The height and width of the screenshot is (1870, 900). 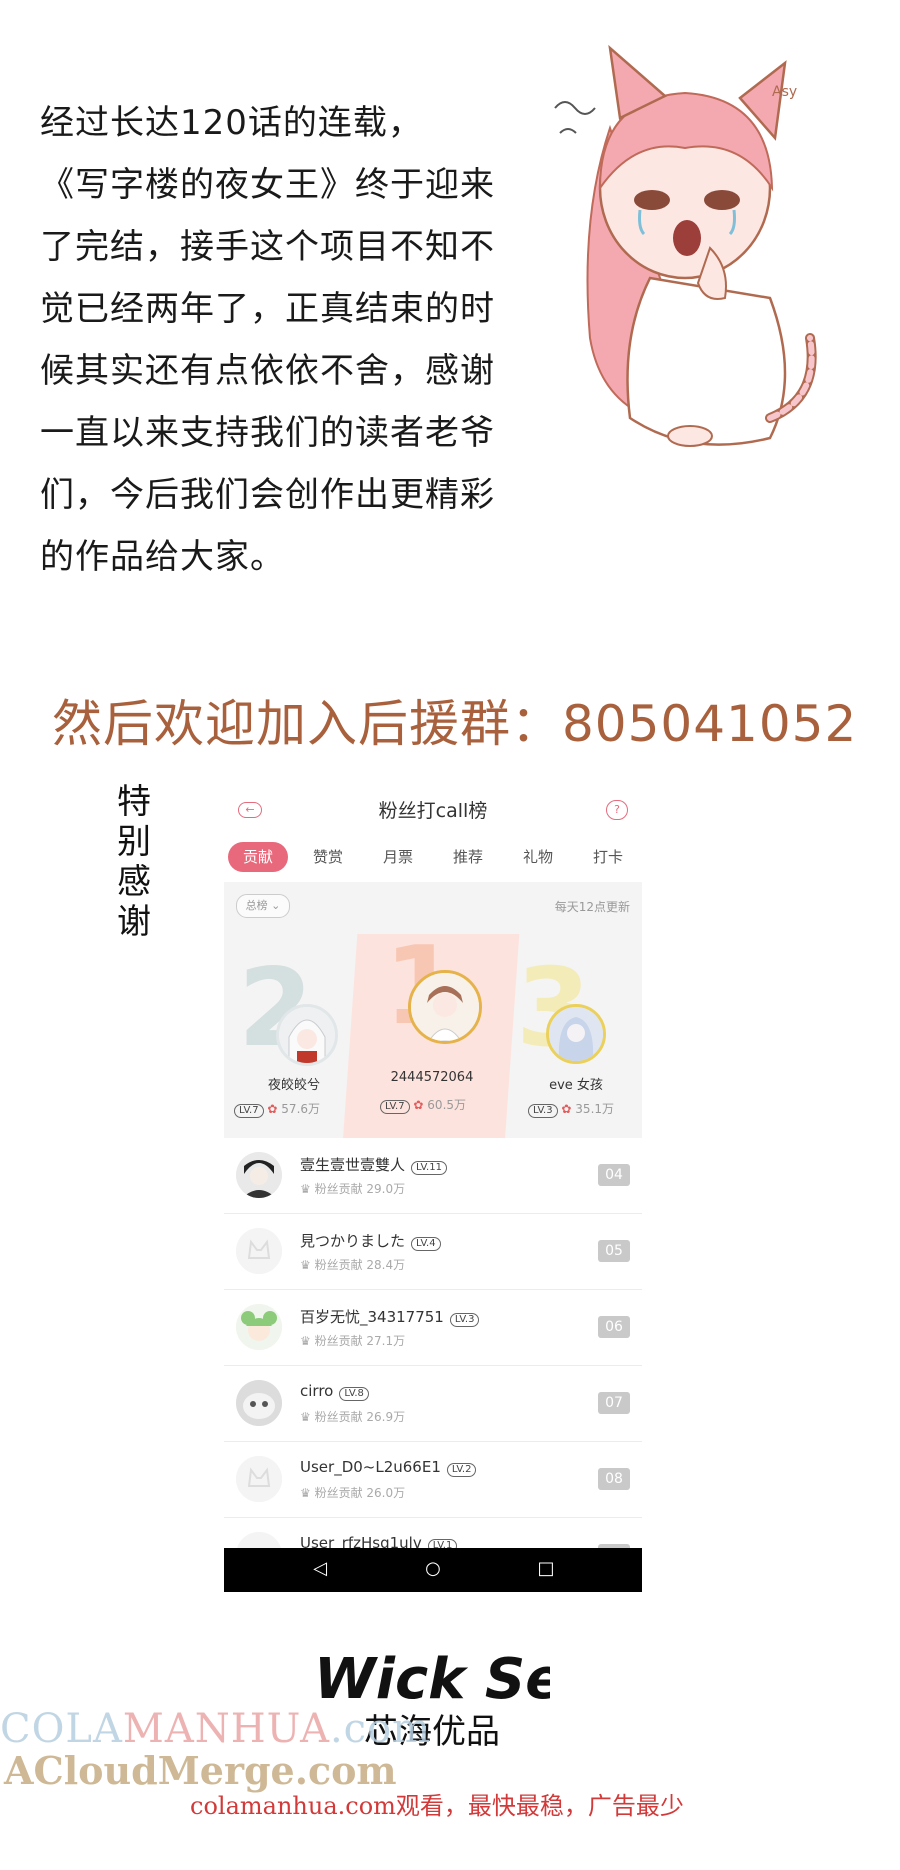 I want to click on intro-line: 经过长达120话的连载，, so click(x=231, y=123).